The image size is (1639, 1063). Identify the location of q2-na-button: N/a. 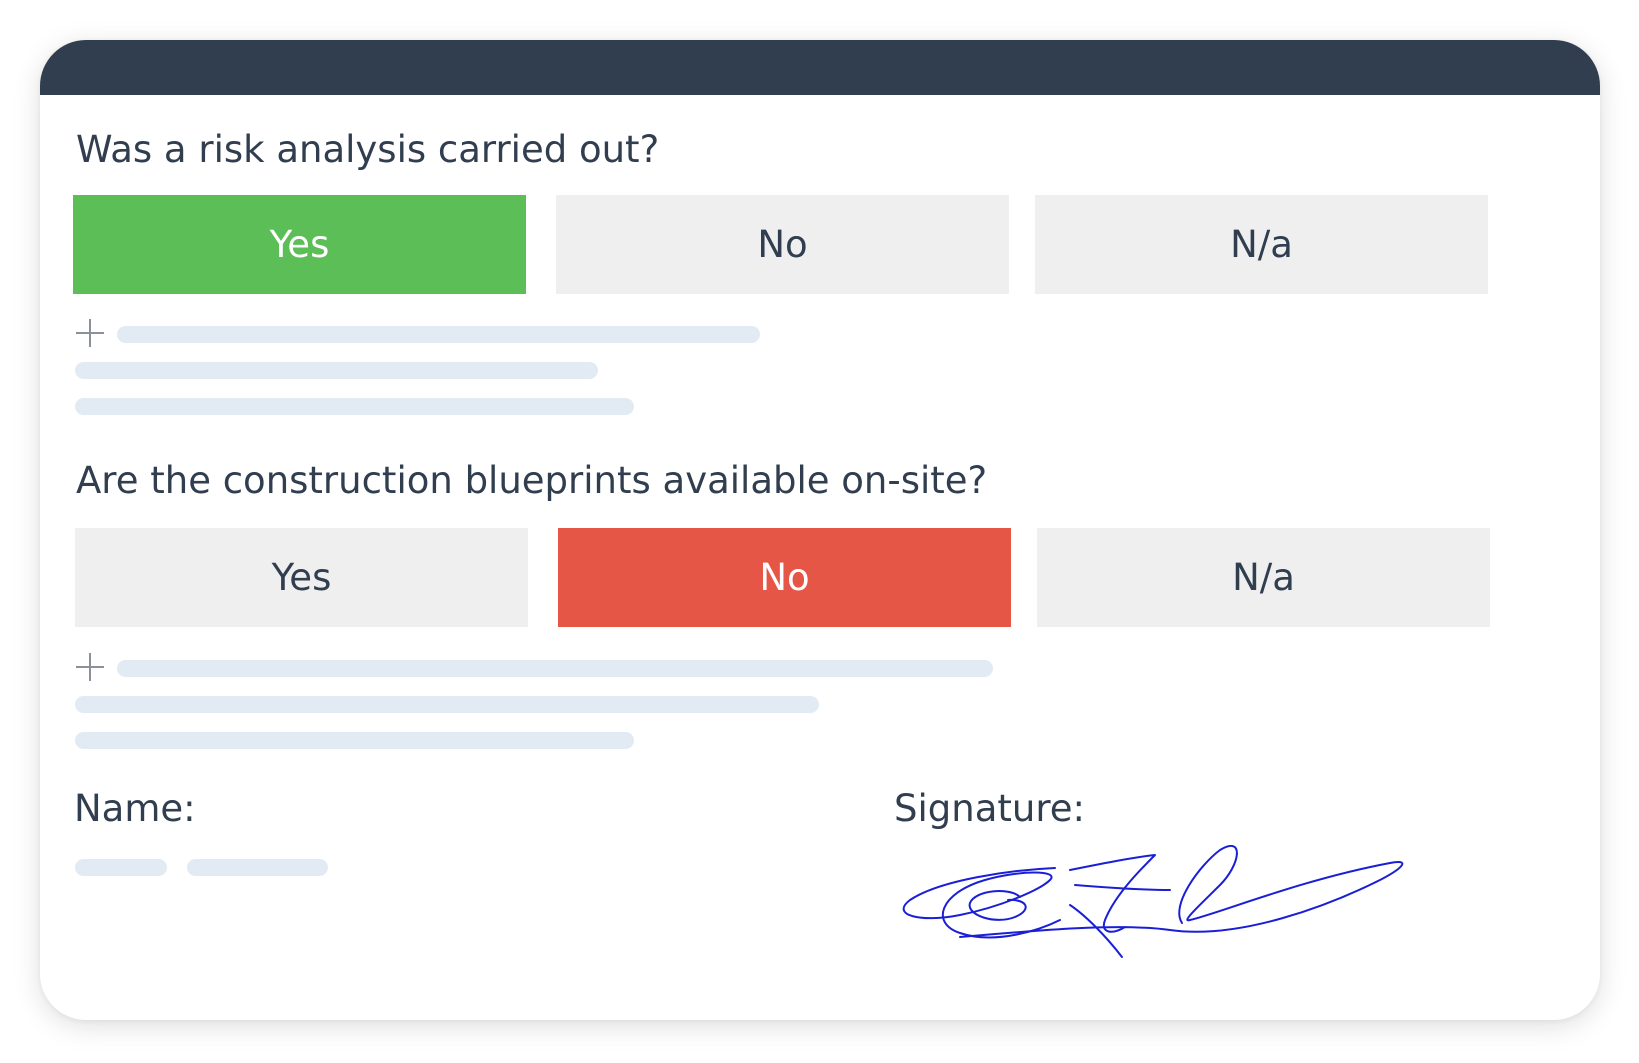
(1263, 577).